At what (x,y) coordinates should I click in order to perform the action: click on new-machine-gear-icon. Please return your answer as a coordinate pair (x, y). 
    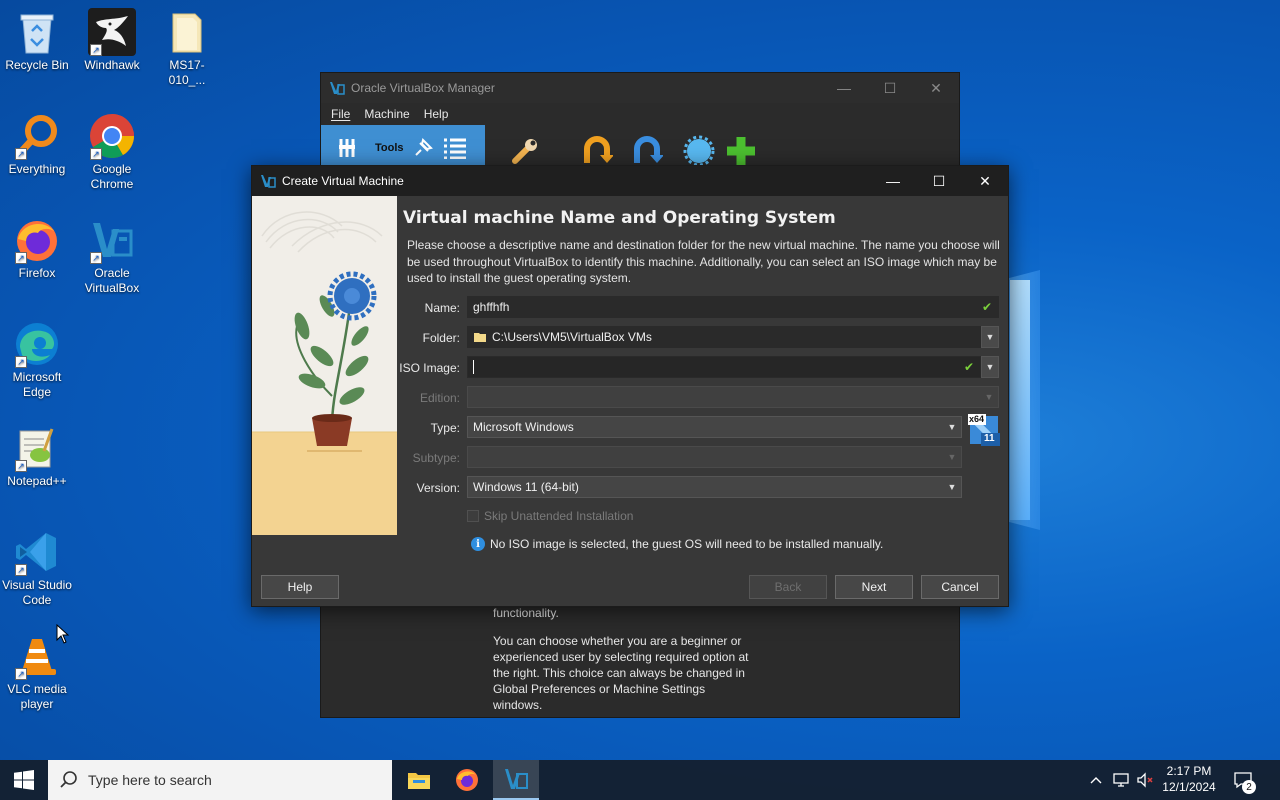
    Looking at the image, I should click on (699, 151).